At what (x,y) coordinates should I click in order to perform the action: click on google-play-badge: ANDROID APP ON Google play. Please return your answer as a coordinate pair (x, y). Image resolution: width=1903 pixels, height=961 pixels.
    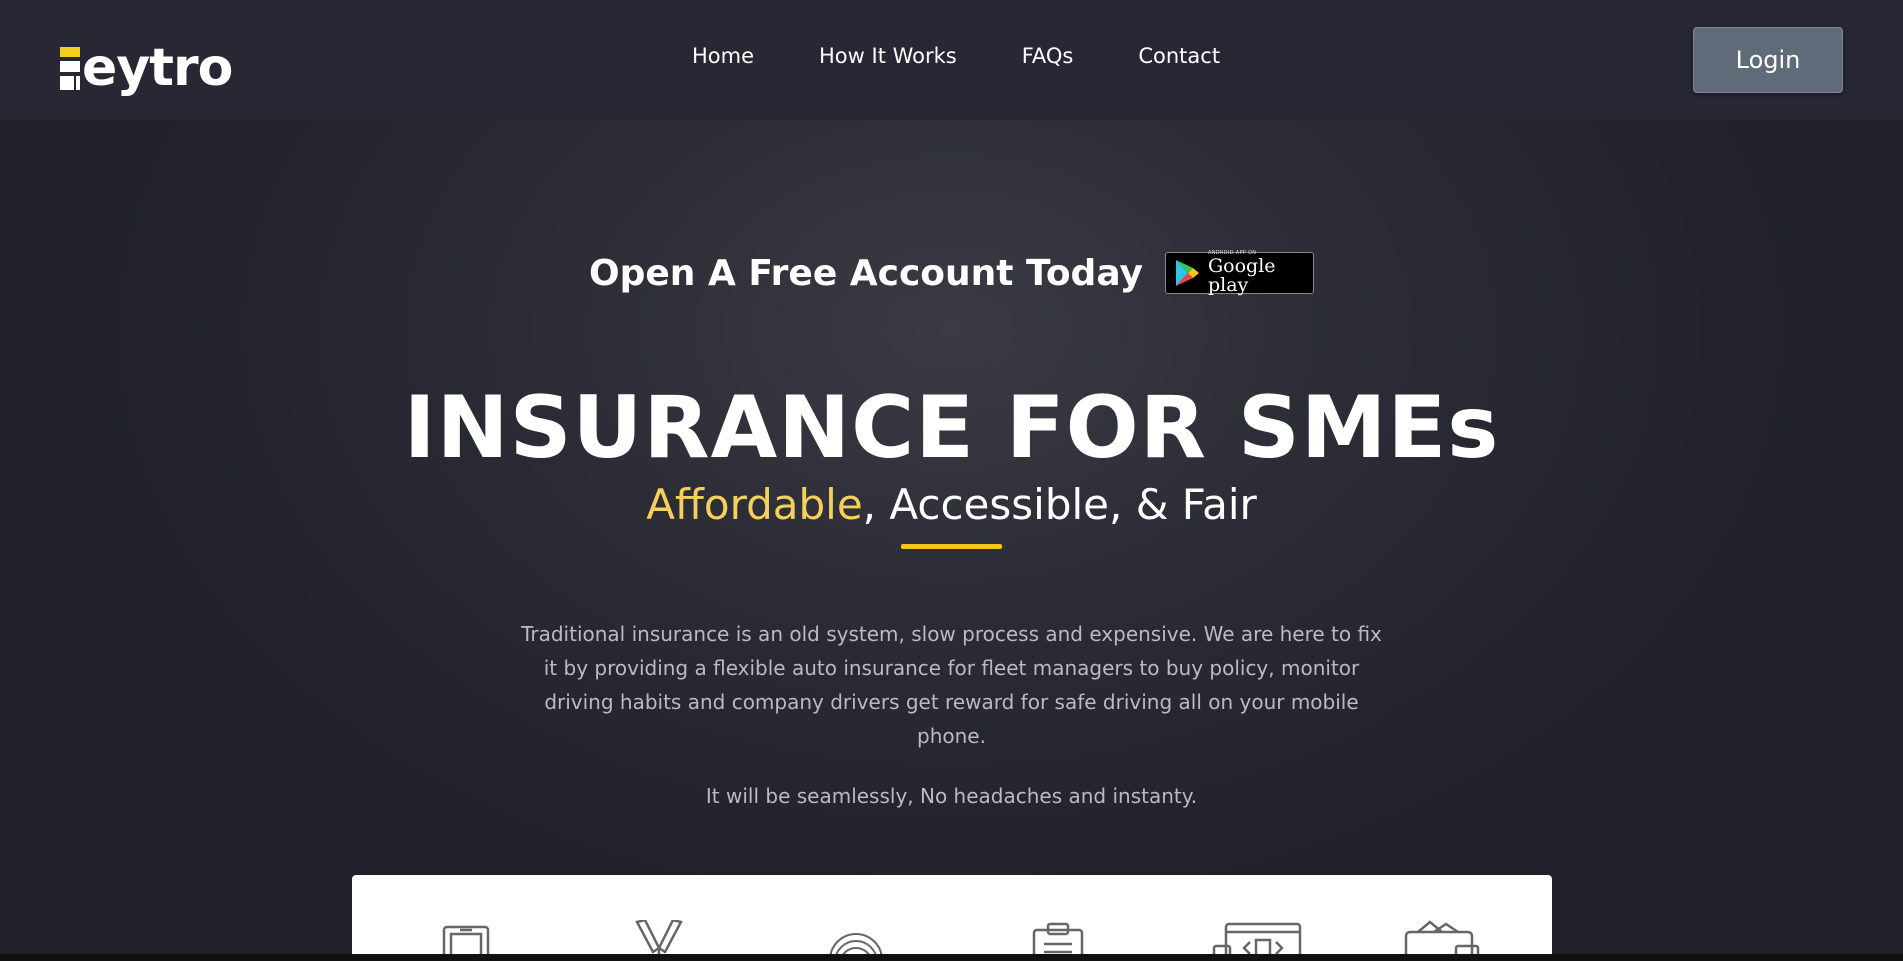
    Looking at the image, I should click on (1239, 273).